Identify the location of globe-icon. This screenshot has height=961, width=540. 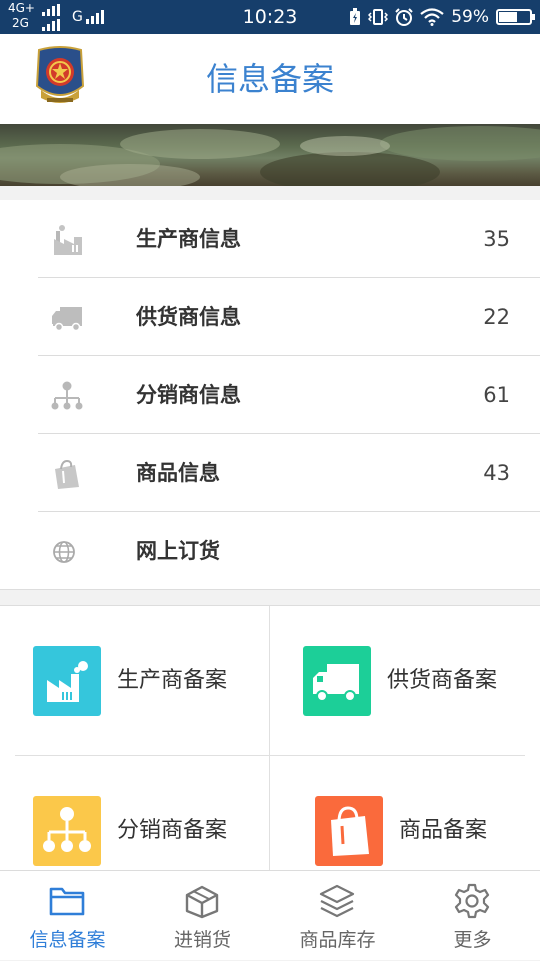
(64, 552).